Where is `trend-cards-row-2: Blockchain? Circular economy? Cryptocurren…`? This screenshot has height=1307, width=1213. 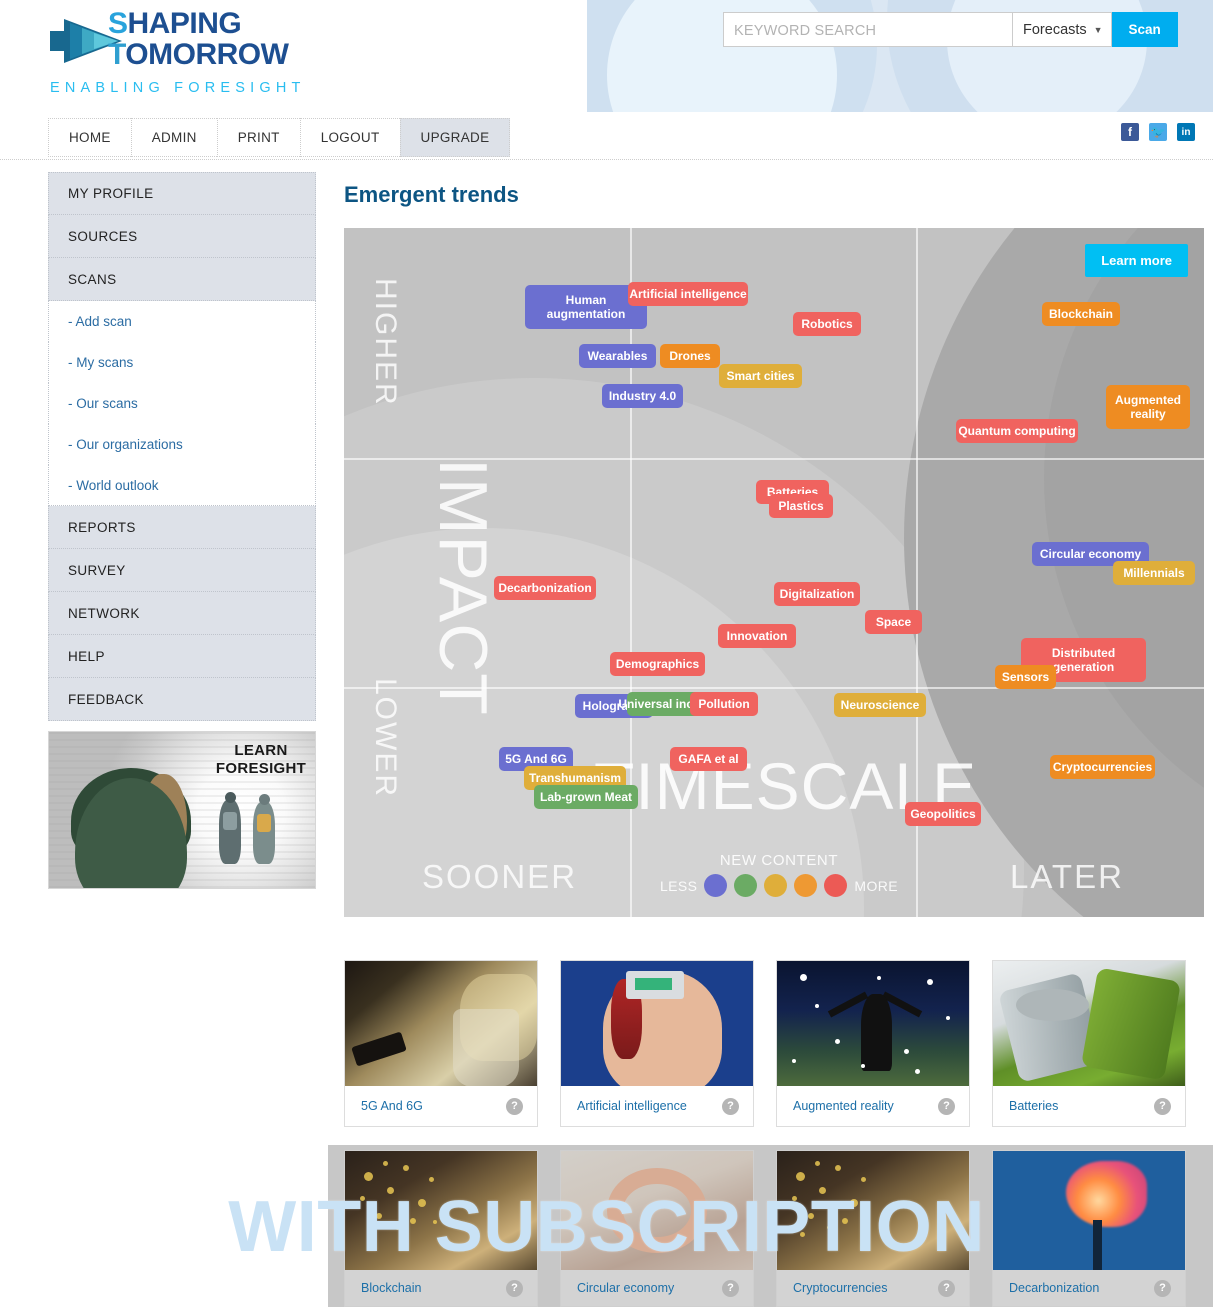
trend-cards-row-2: Blockchain? Circular economy? Cryptocurren… is located at coordinates (774, 1228).